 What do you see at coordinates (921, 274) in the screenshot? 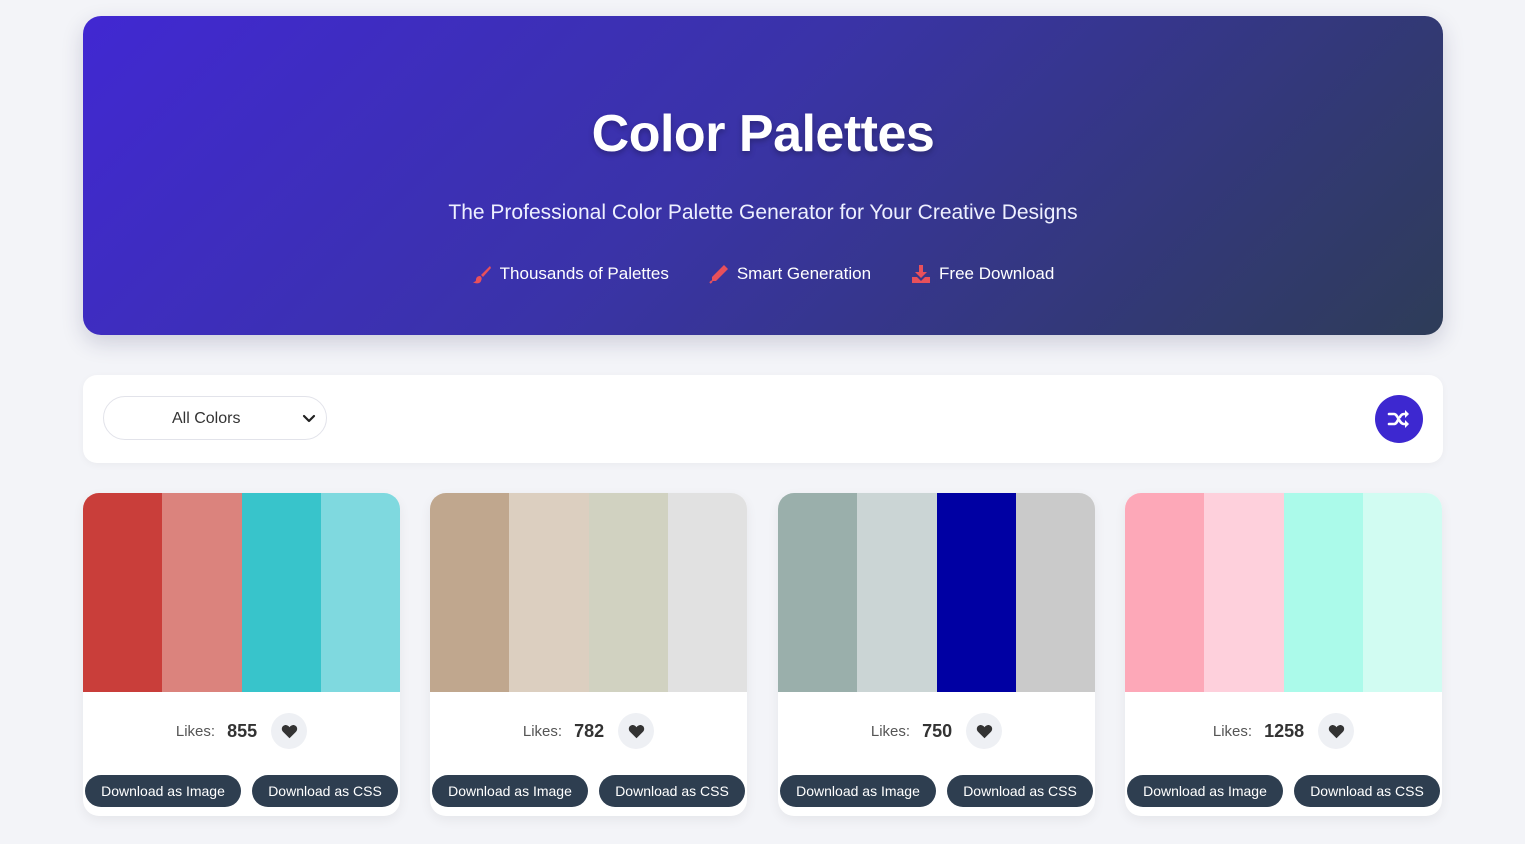
I see `download-icon` at bounding box center [921, 274].